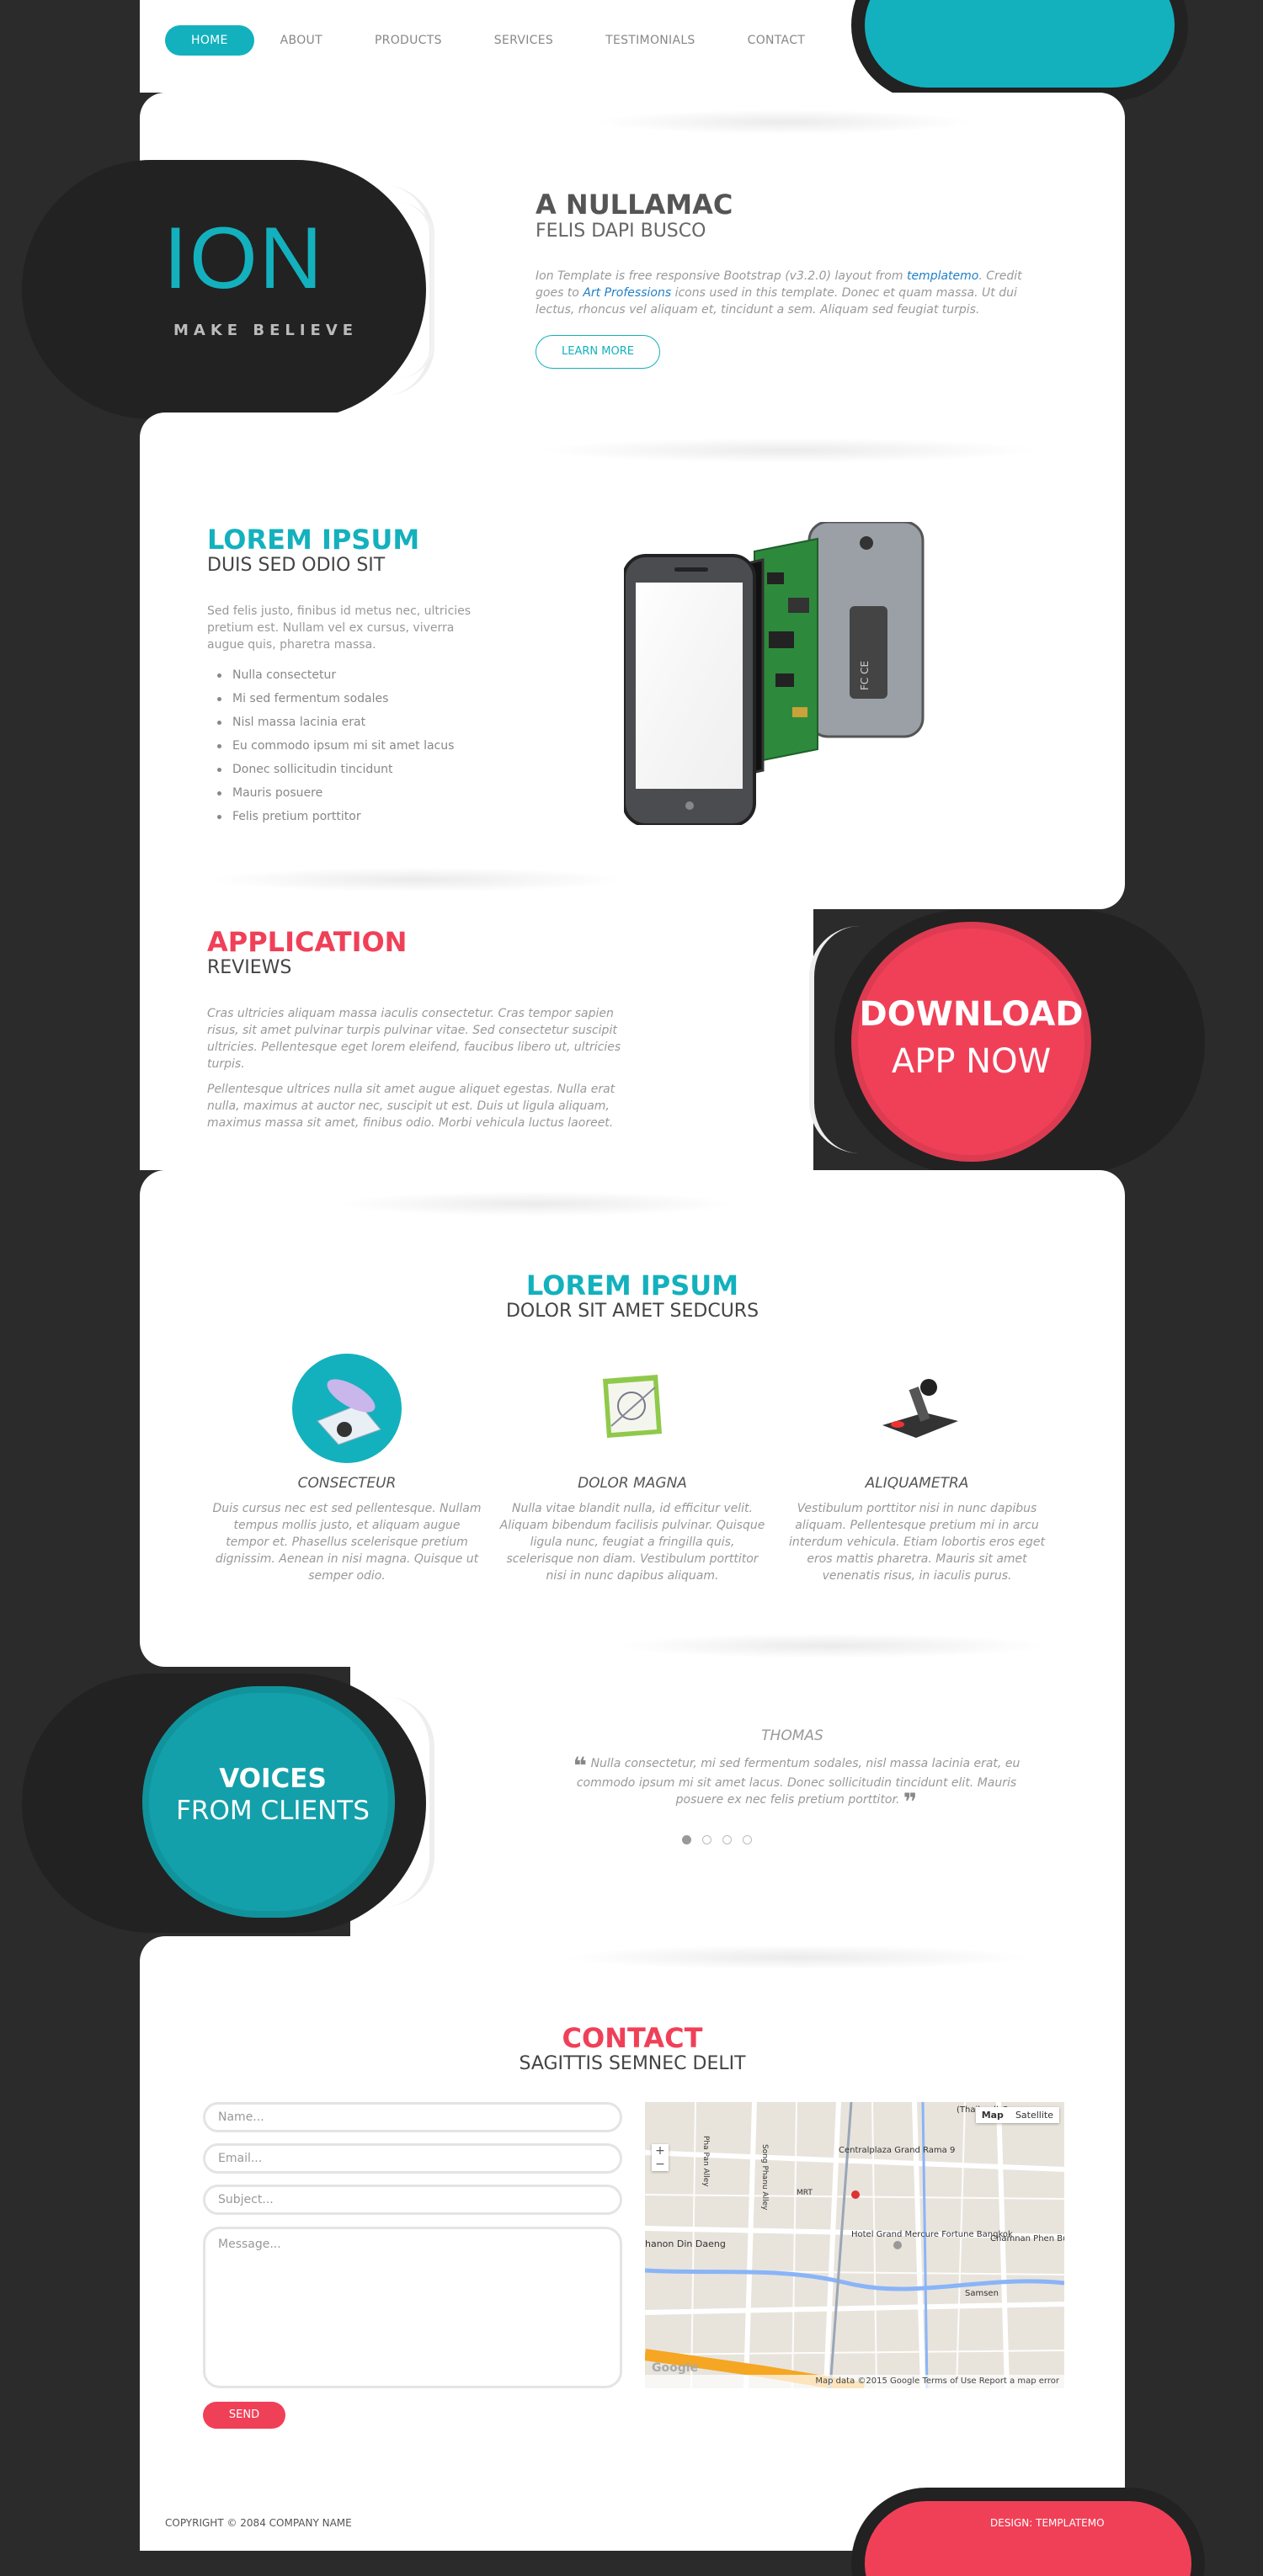 The image size is (1263, 2576). Describe the element at coordinates (792, 1736) in the screenshot. I see `testimonial-author: THOMAS` at that location.